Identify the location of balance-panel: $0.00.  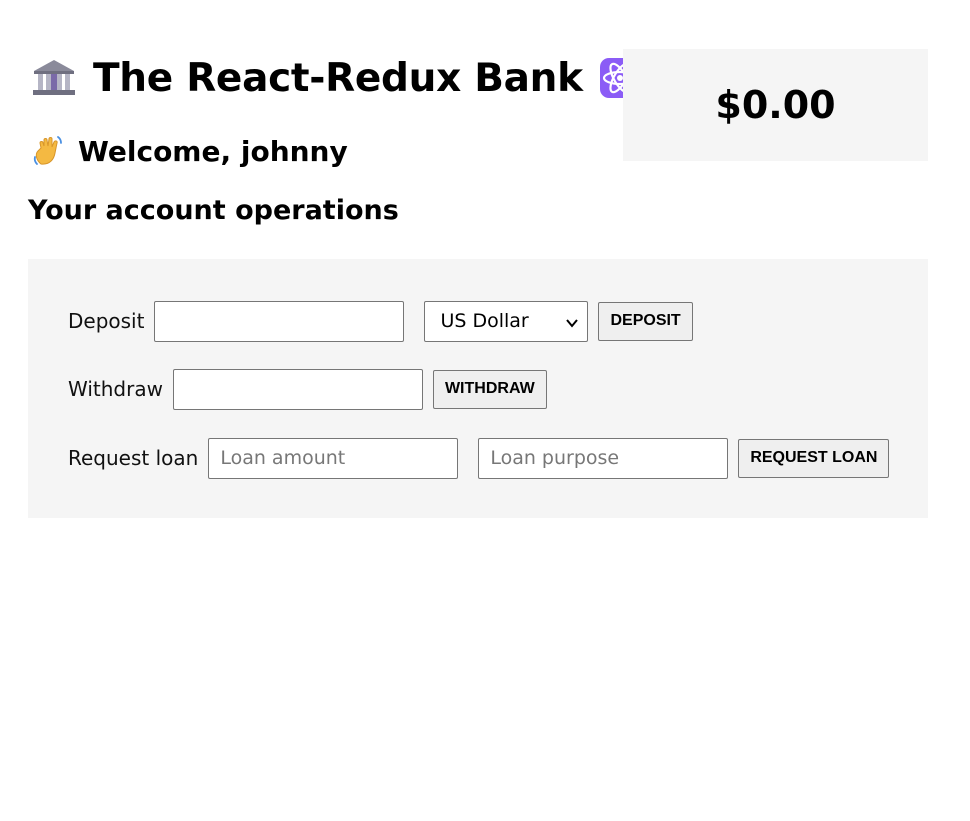
(775, 105).